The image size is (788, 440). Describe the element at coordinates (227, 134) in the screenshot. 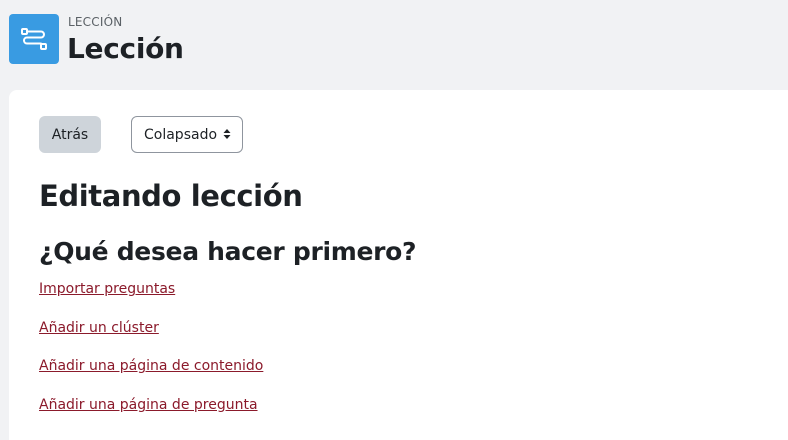

I see `sort-caret-icon` at that location.